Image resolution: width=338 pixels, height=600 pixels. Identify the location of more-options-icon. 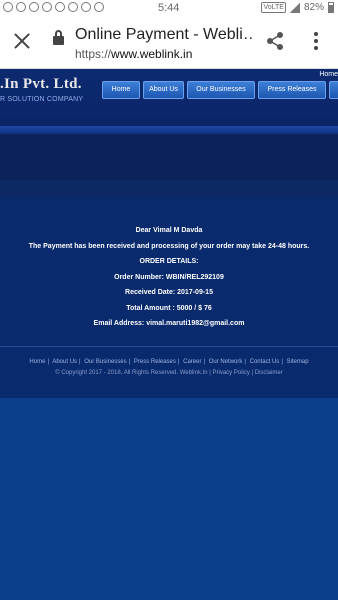
(316, 42).